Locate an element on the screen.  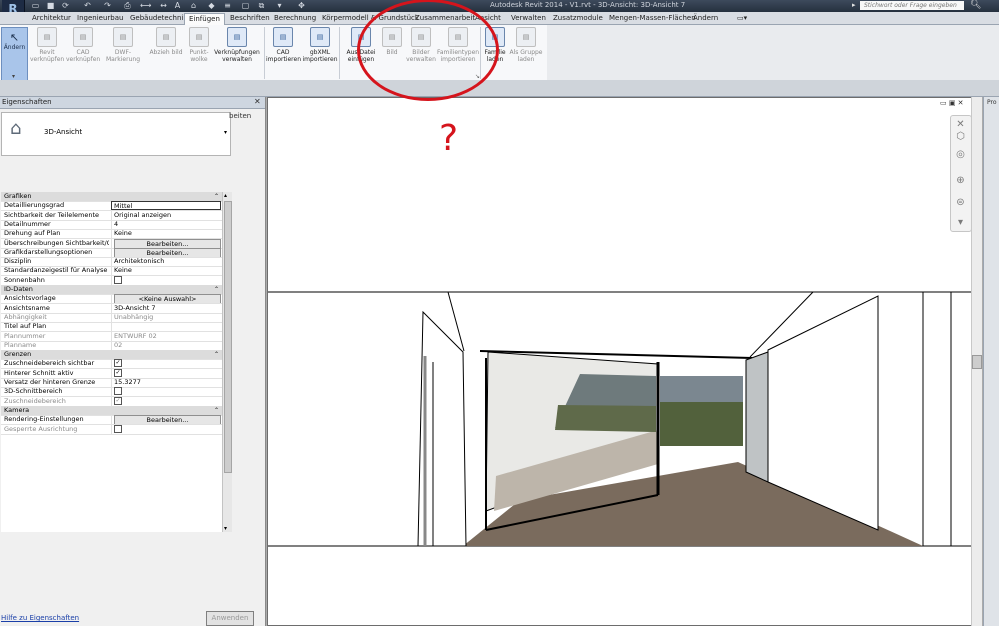
open-icon: ▭ is located at coordinates (35, 5).